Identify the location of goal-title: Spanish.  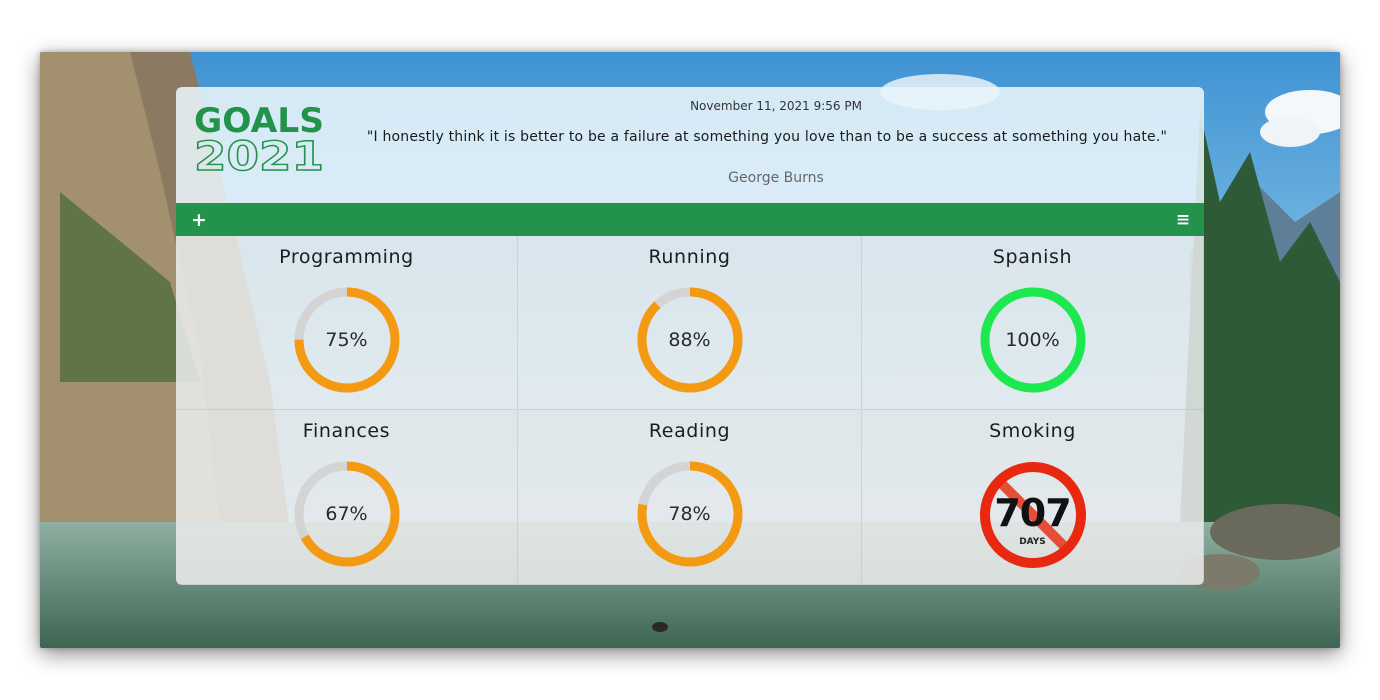
(1032, 257).